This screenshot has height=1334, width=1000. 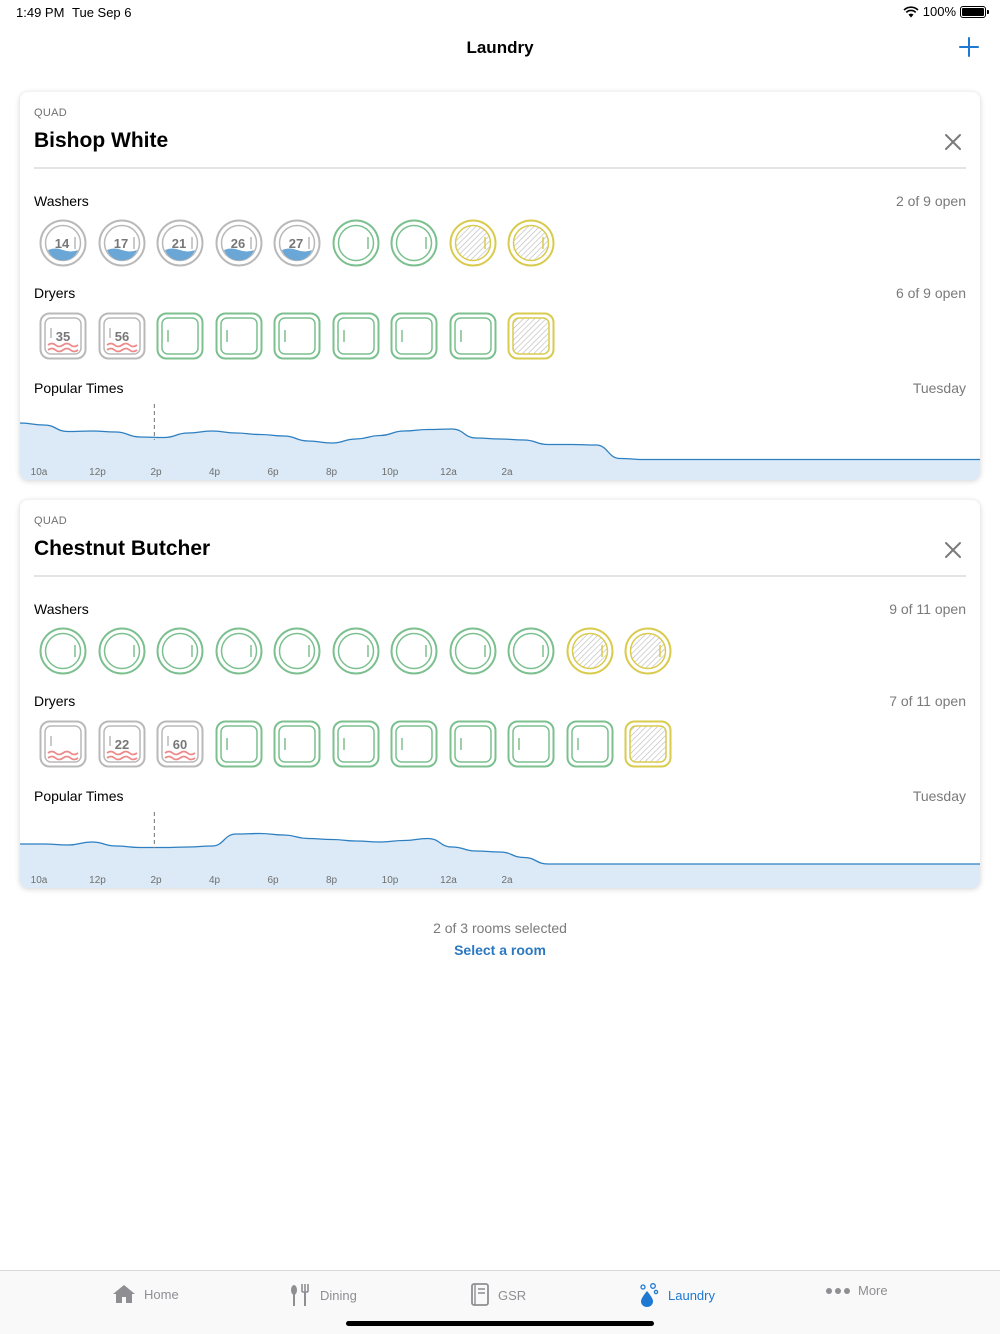 What do you see at coordinates (512, 1295) in the screenshot?
I see `tab-label: GSR` at bounding box center [512, 1295].